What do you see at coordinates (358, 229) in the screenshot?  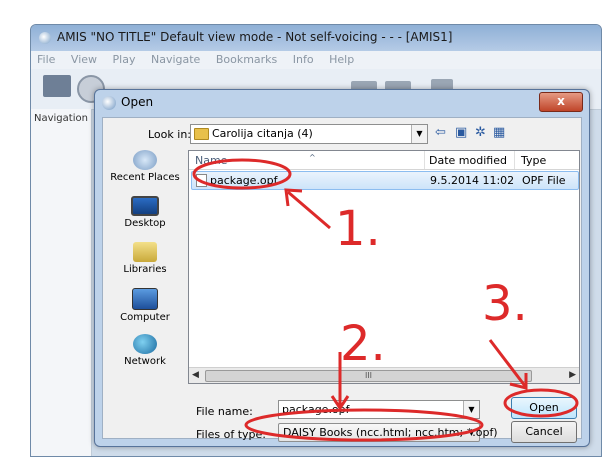 I see `step-1-label: 1.` at bounding box center [358, 229].